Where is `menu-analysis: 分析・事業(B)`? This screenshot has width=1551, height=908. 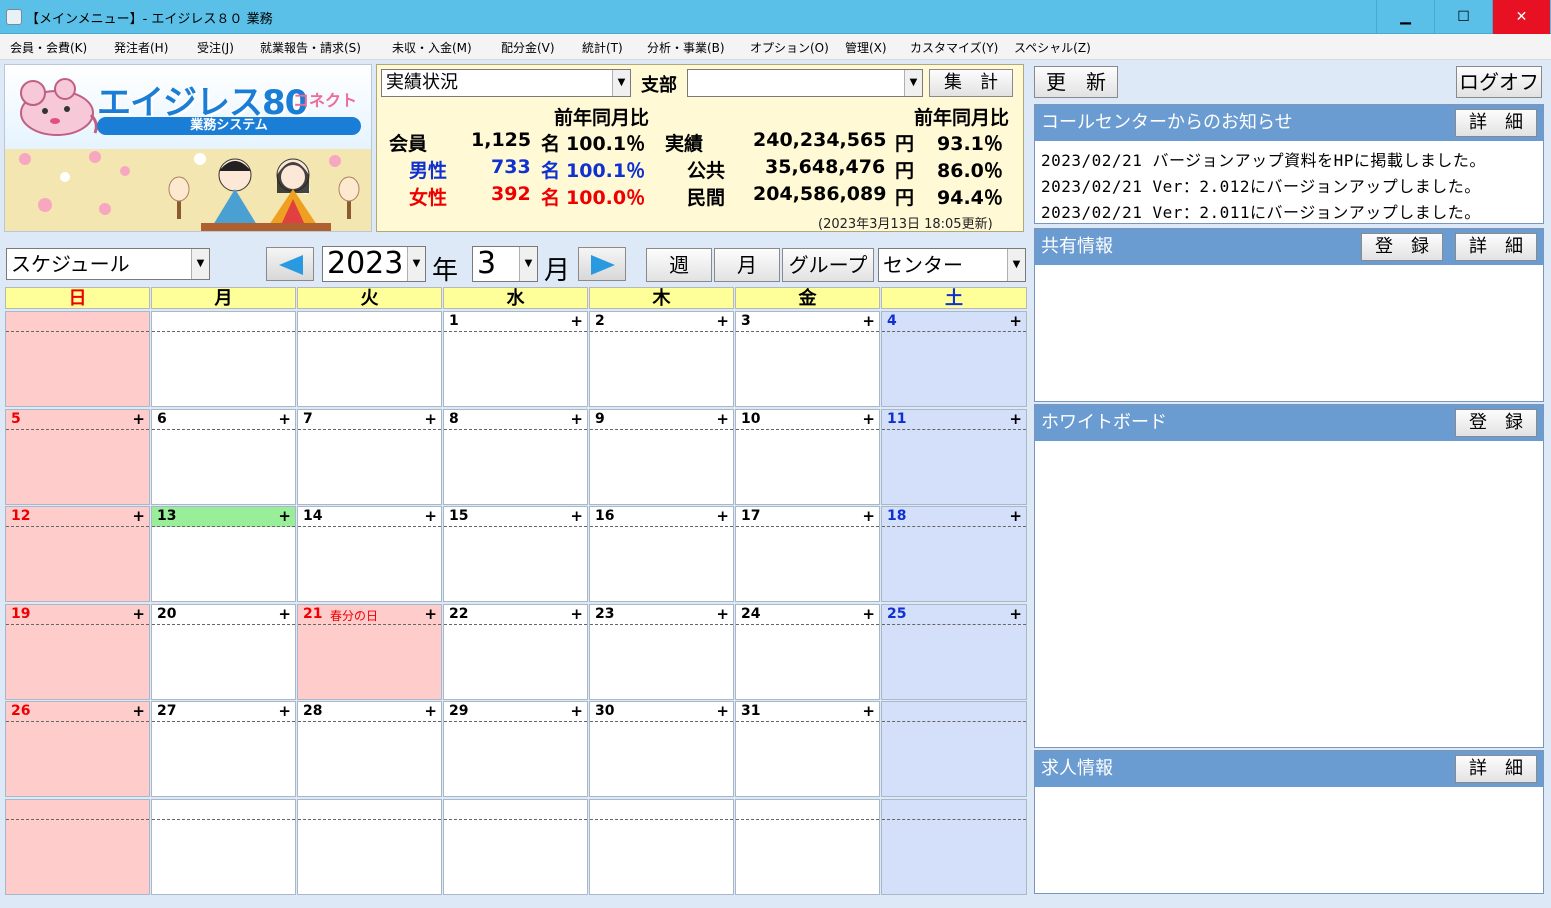
menu-analysis: 分析・事業(B) is located at coordinates (686, 47).